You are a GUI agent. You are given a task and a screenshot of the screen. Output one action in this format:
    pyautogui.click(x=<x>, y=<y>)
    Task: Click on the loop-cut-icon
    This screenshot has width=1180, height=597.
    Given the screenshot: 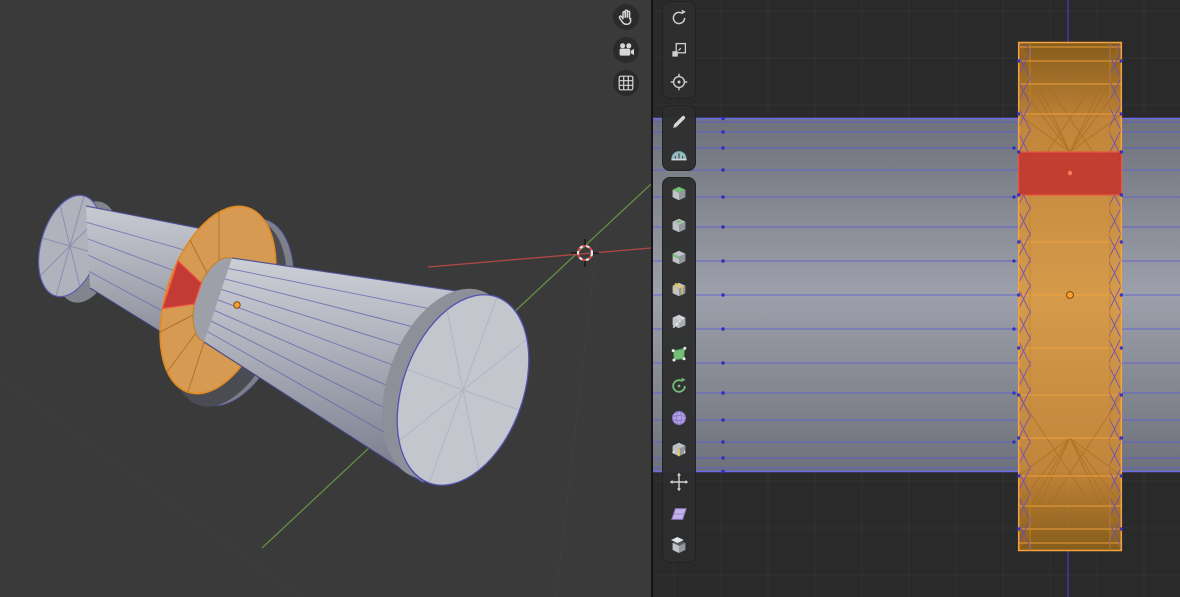 What is the action you would take?
    pyautogui.click(x=679, y=290)
    